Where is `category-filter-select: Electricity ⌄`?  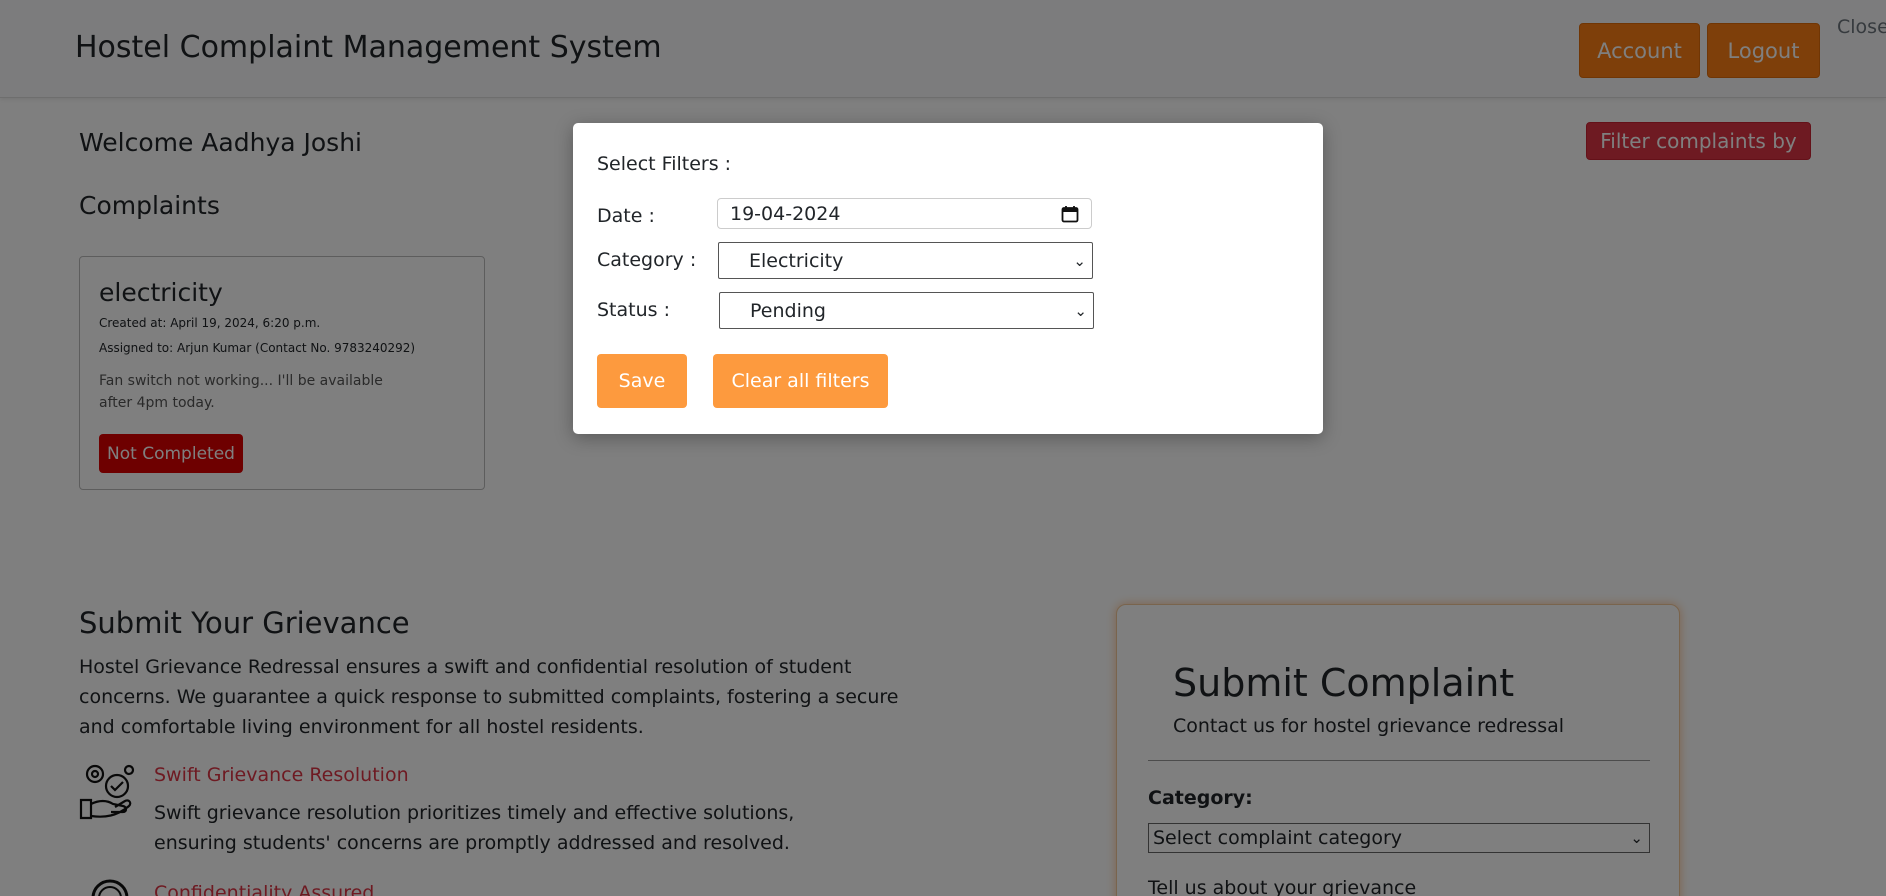 category-filter-select: Electricity ⌄ is located at coordinates (905, 260).